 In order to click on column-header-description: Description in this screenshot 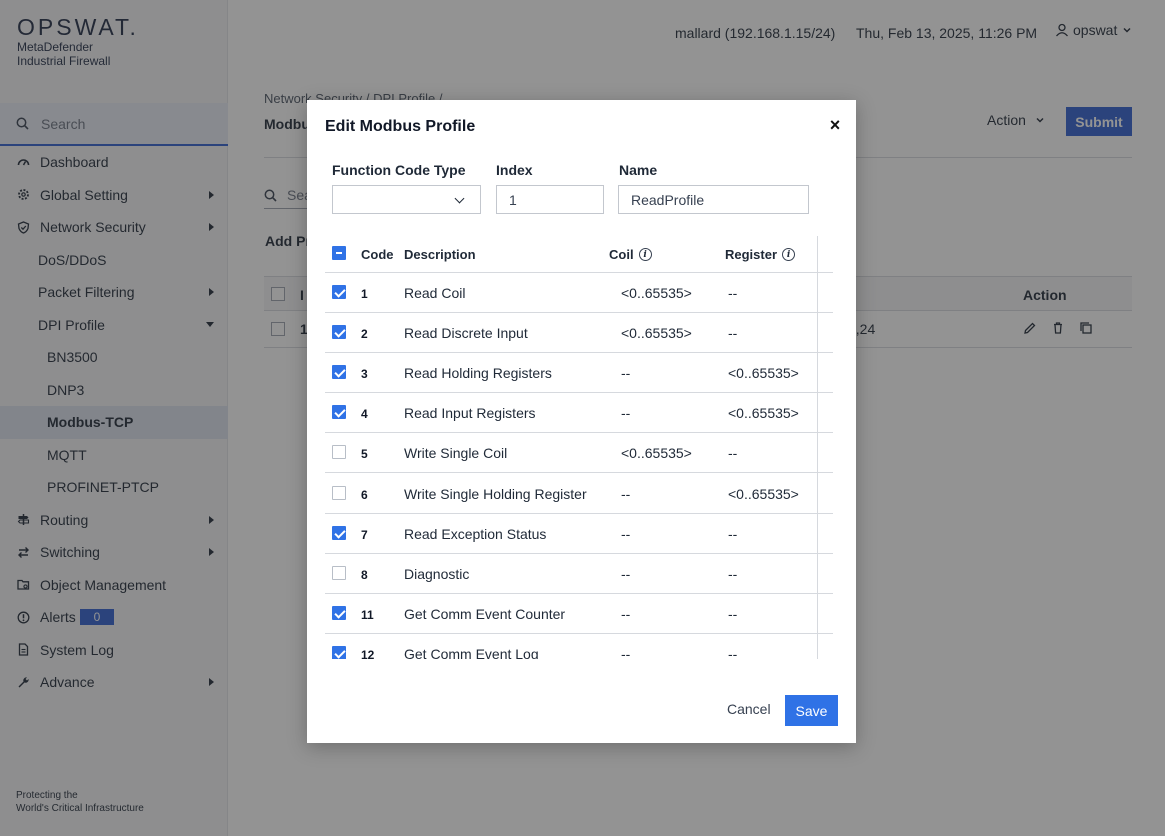, I will do `click(440, 254)`.